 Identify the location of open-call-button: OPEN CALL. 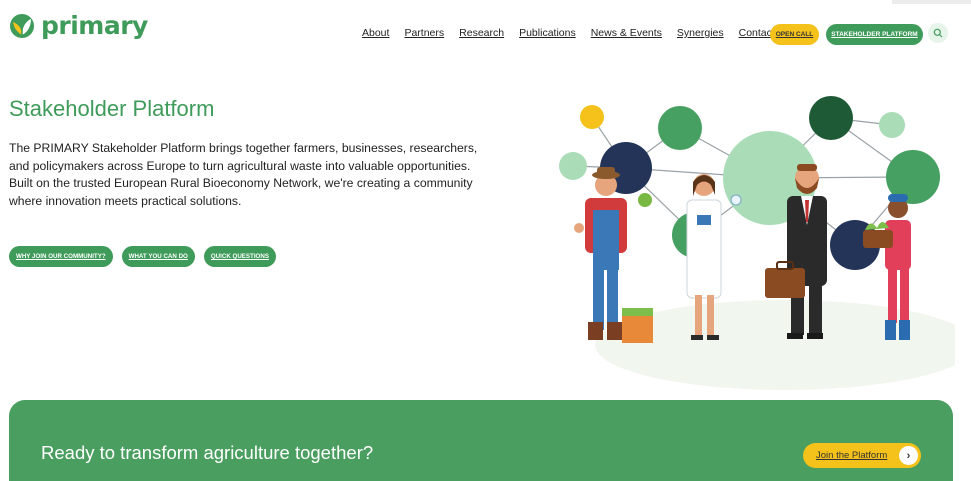
(794, 34).